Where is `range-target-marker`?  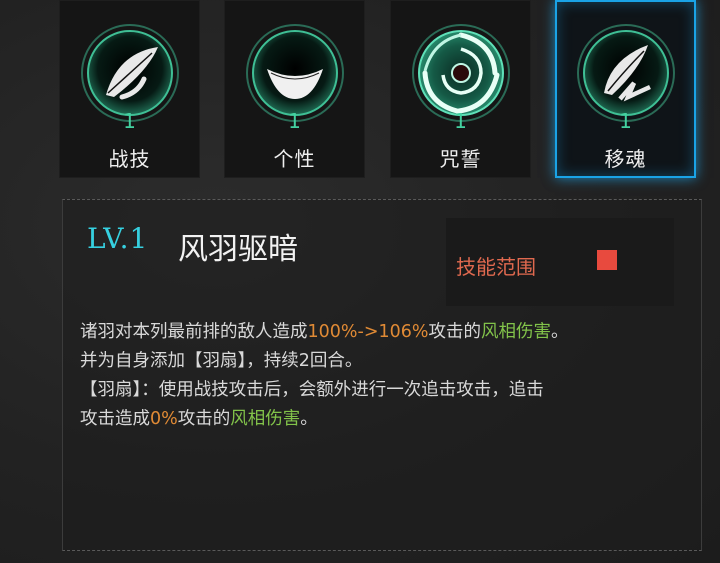
range-target-marker is located at coordinates (607, 260).